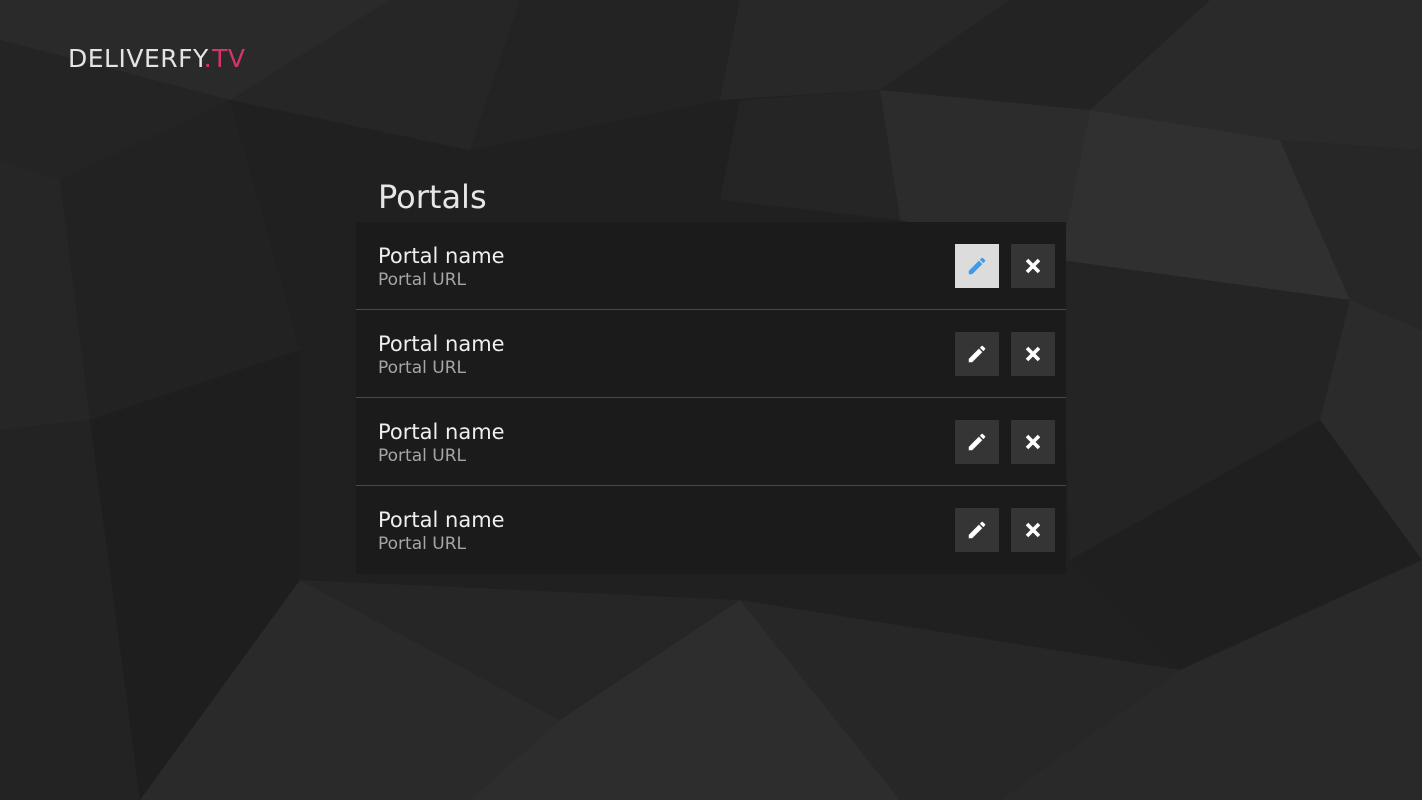 The image size is (1422, 800). I want to click on page-title: Portals, so click(432, 197).